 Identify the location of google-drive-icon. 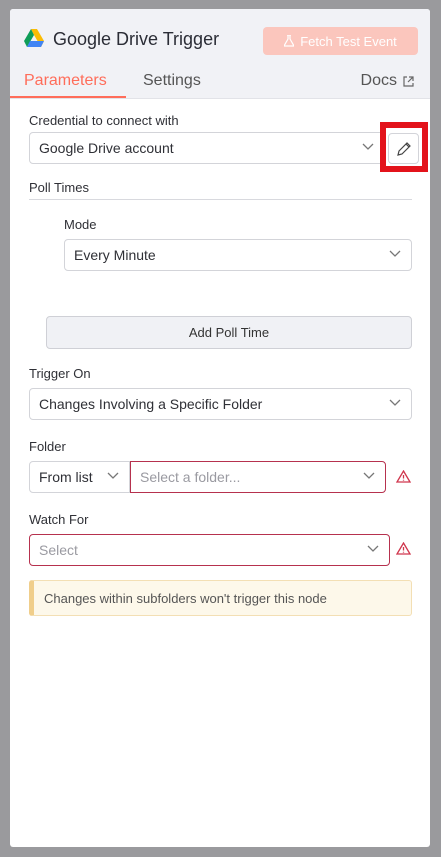
(34, 38).